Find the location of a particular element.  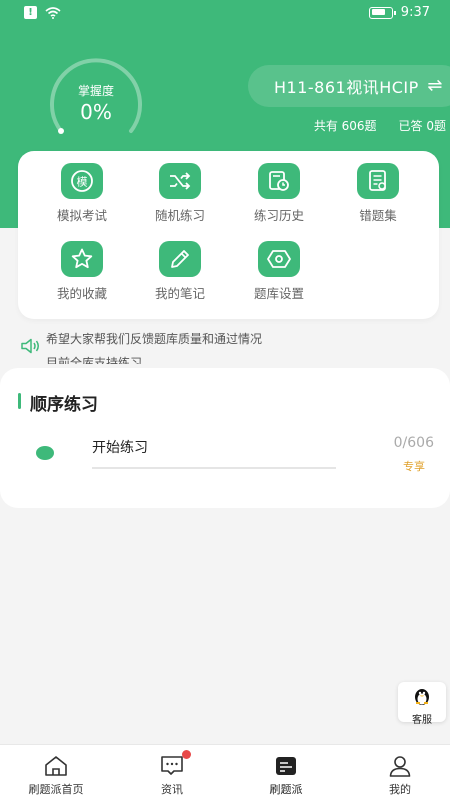

pencil-icon is located at coordinates (180, 259).